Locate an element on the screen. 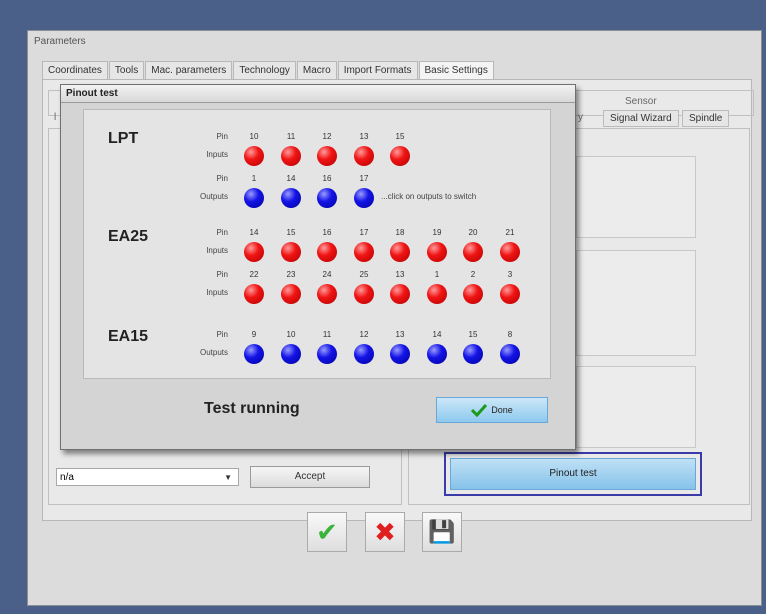  close-icon: ✖ is located at coordinates (385, 531).